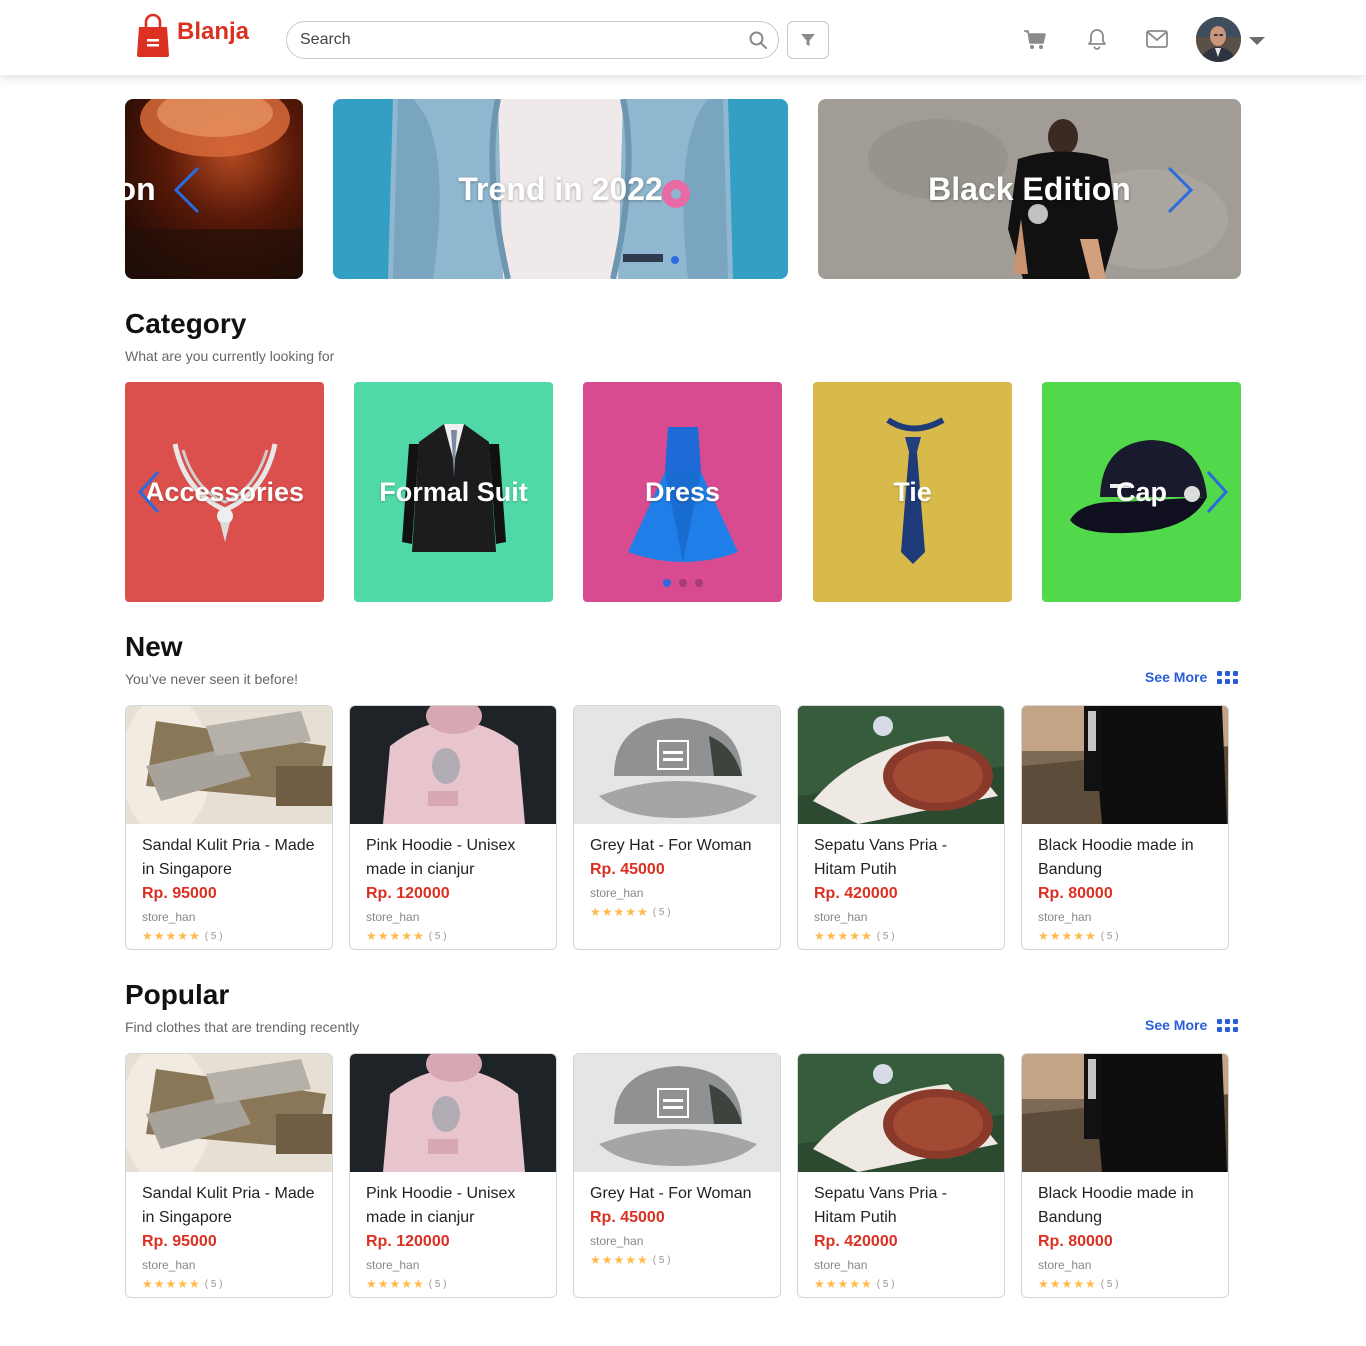  What do you see at coordinates (1180, 190) in the screenshot?
I see `banner-next-arrow-icon` at bounding box center [1180, 190].